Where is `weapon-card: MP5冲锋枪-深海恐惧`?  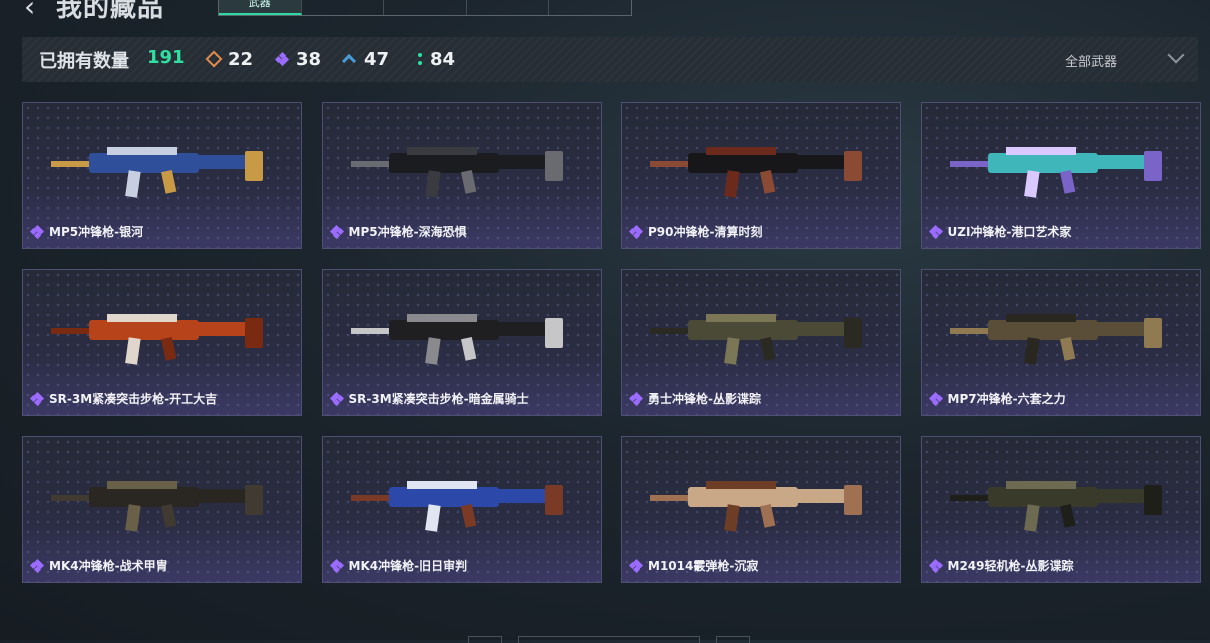 weapon-card: MP5冲锋枪-深海恐惧 is located at coordinates (461, 175).